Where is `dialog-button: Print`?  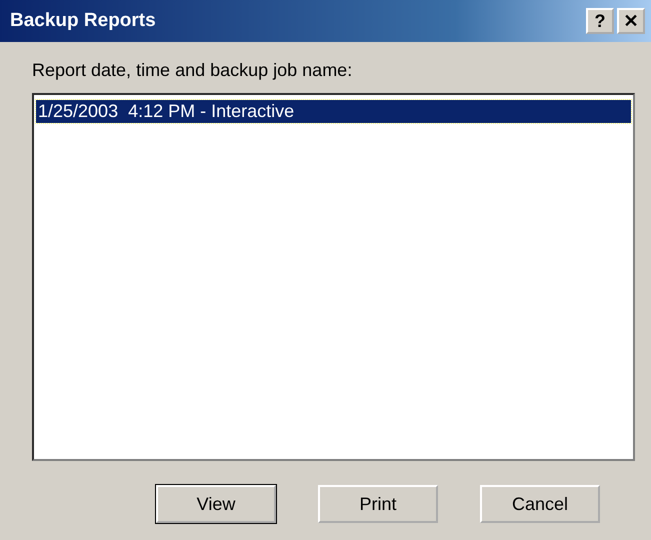 dialog-button: Print is located at coordinates (378, 504).